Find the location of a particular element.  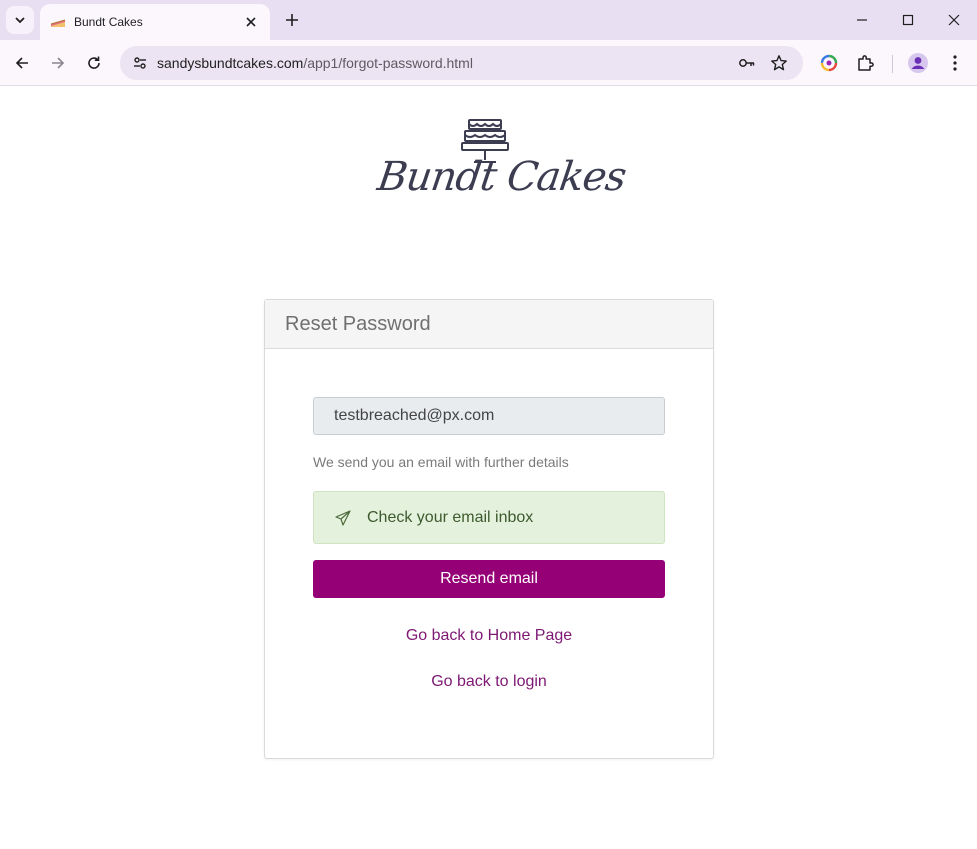

alert-text: Check your email inbox is located at coordinates (450, 517).